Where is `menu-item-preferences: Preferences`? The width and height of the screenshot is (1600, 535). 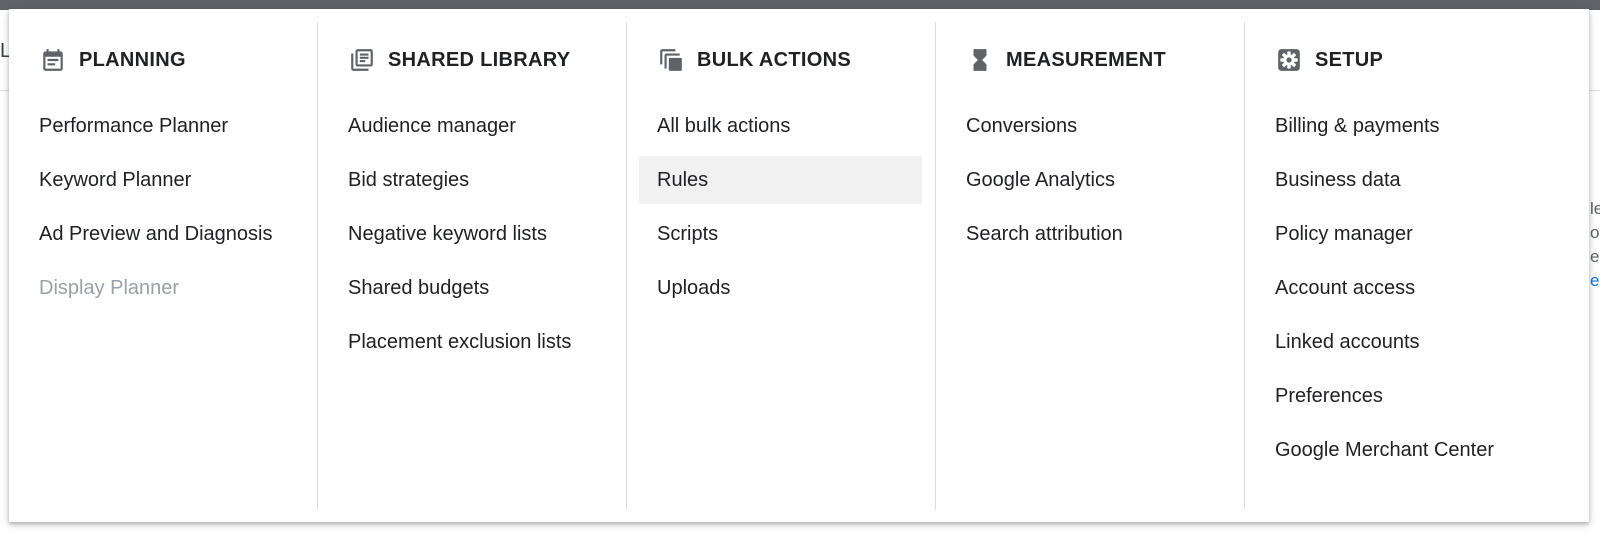 menu-item-preferences: Preferences is located at coordinates (1398, 396).